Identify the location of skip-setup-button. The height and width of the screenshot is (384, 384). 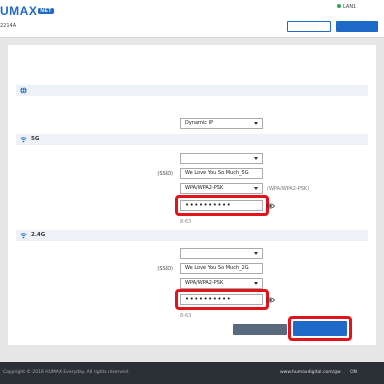
(260, 329).